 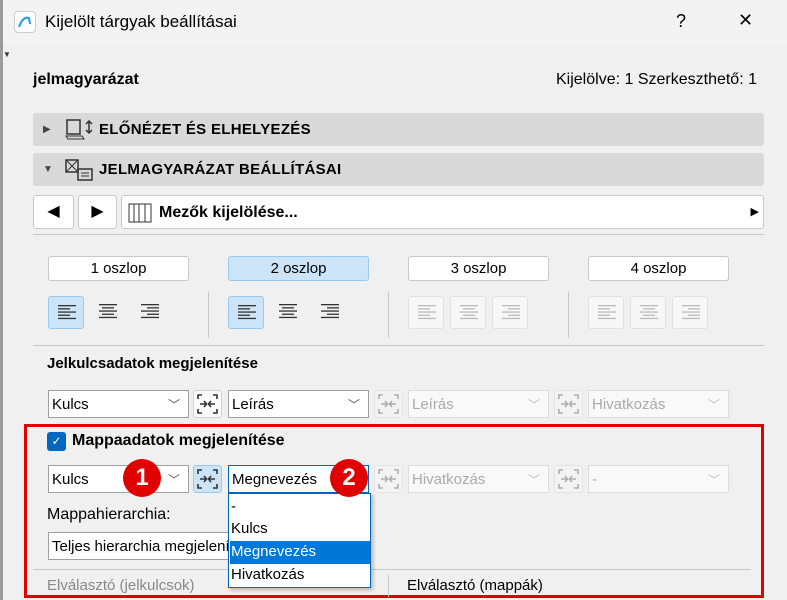 What do you see at coordinates (97, 212) in the screenshot?
I see `next-button: ▶` at bounding box center [97, 212].